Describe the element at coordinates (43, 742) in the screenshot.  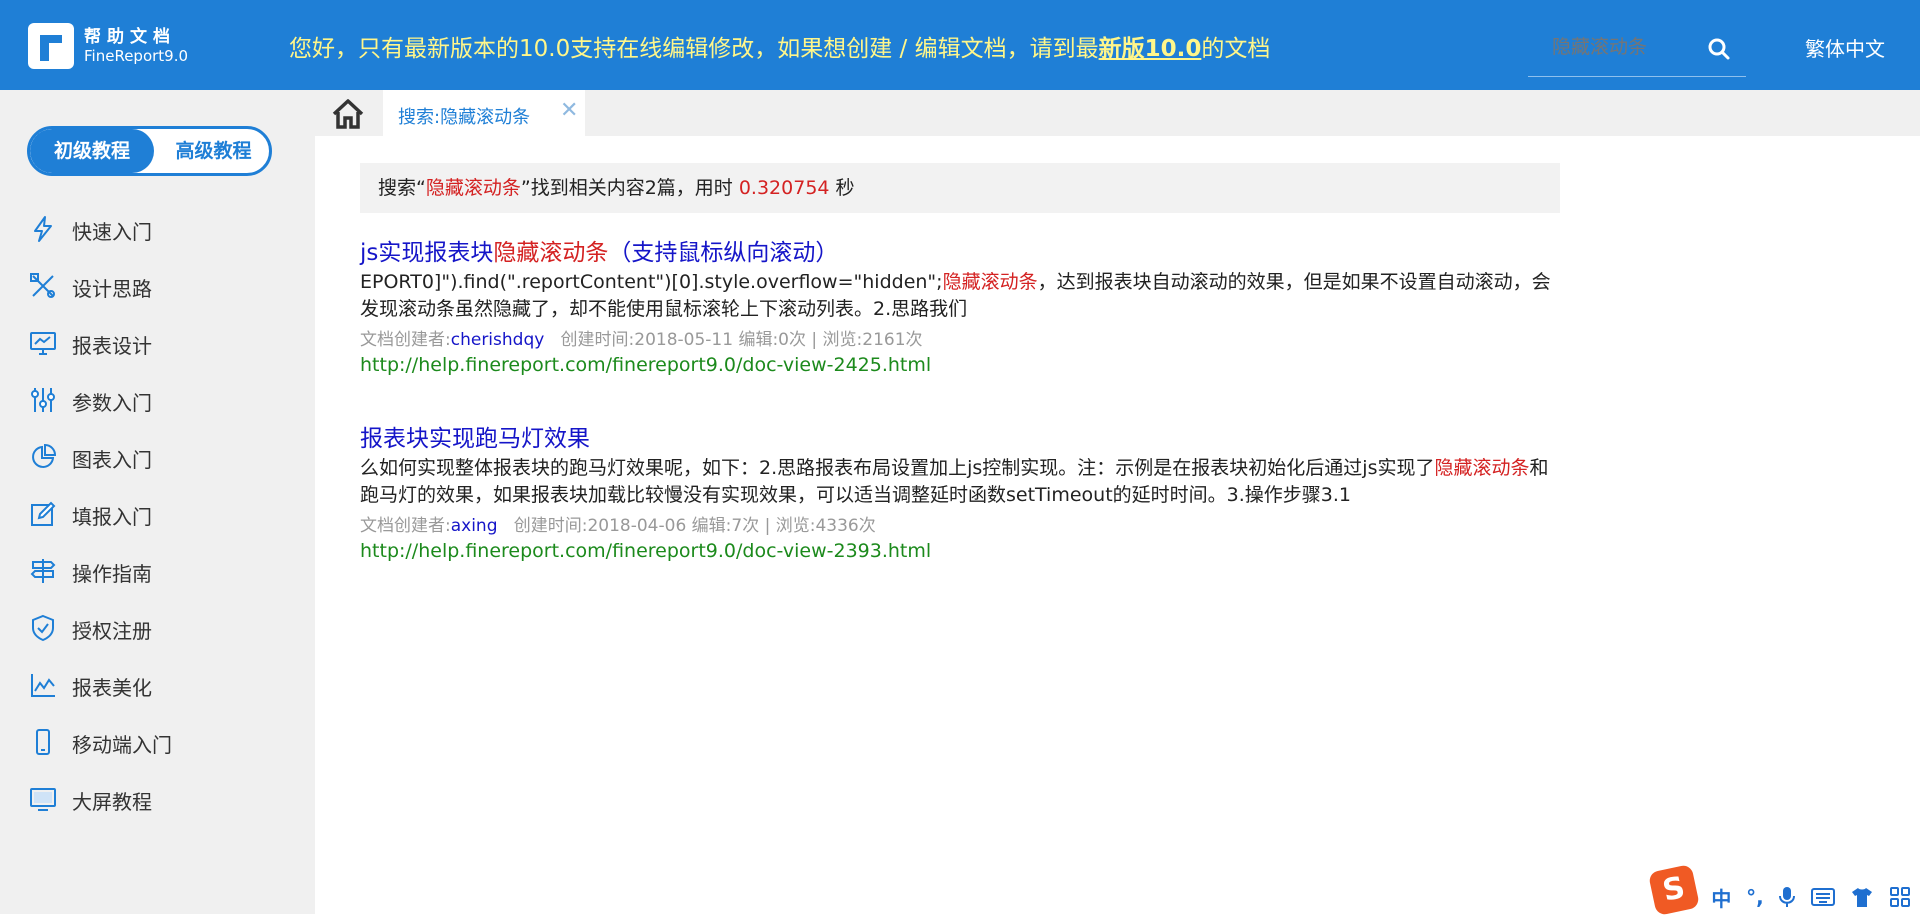
I see `mobile-icon` at that location.